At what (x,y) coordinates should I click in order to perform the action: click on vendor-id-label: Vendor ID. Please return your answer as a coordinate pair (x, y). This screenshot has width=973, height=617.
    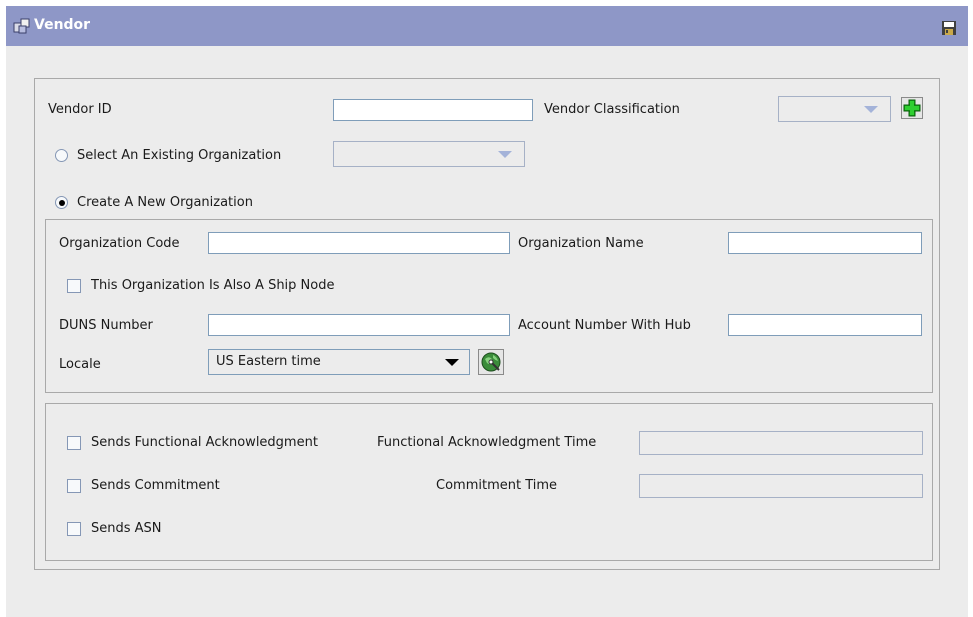
    Looking at the image, I should click on (80, 109).